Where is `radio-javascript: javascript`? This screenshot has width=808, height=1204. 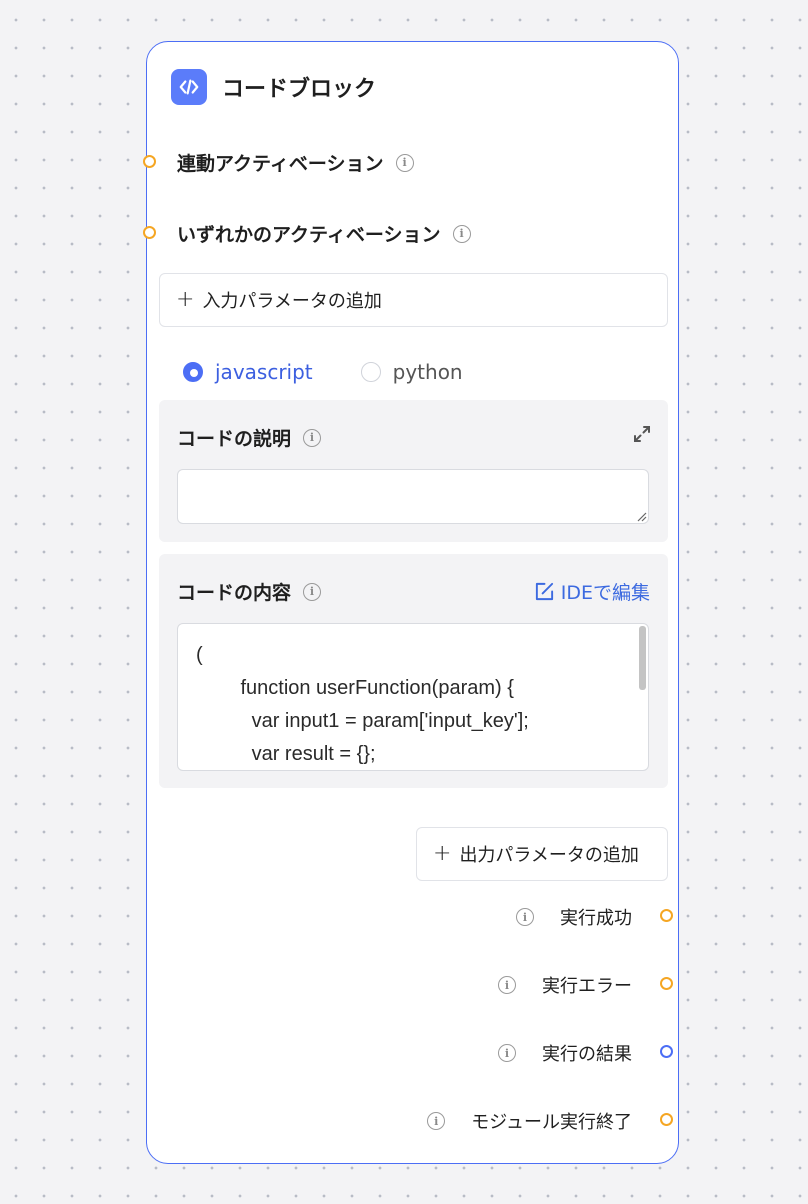
radio-javascript: javascript is located at coordinates (248, 372).